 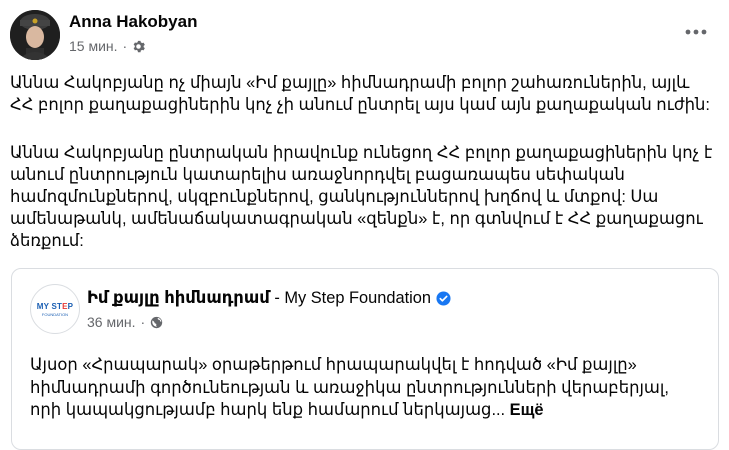 What do you see at coordinates (55, 314) in the screenshot?
I see `logo-subtext: FOUNDATION` at bounding box center [55, 314].